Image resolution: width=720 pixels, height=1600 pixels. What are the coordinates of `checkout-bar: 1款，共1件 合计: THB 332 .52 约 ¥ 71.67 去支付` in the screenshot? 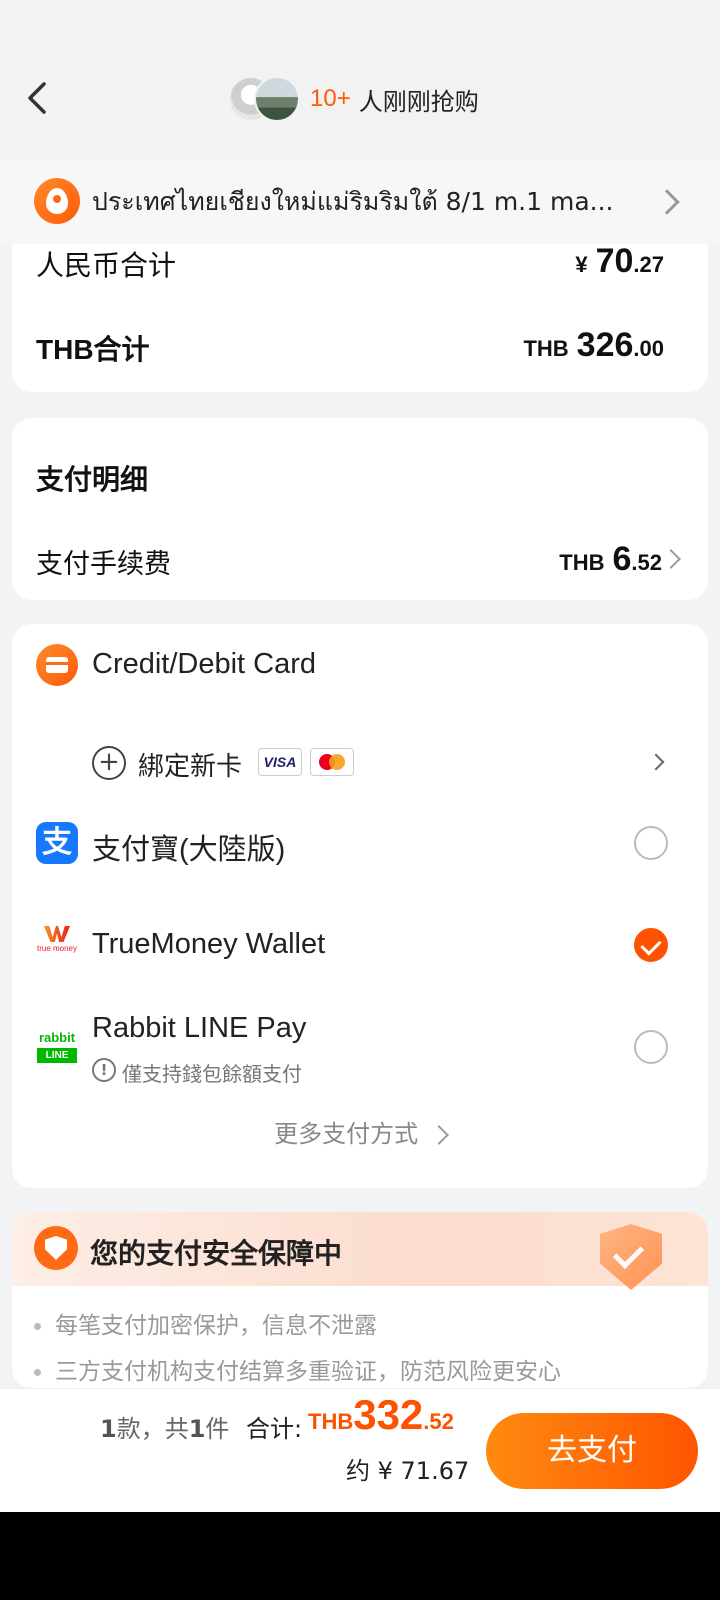 It's located at (360, 1450).